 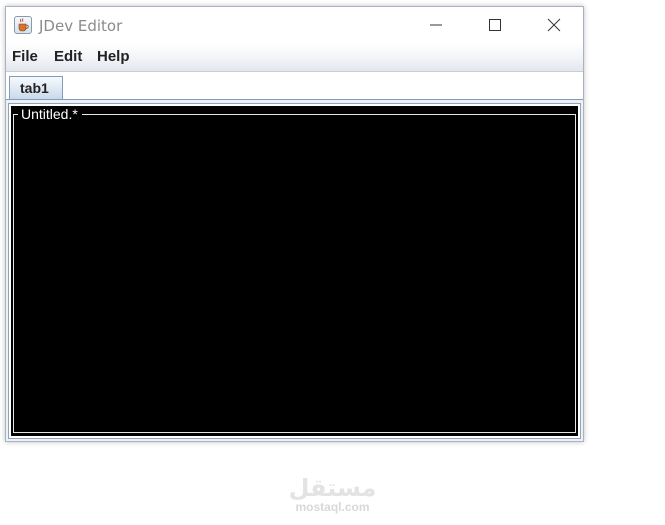 I want to click on menu-bar: File Edit Help, so click(x=294, y=57).